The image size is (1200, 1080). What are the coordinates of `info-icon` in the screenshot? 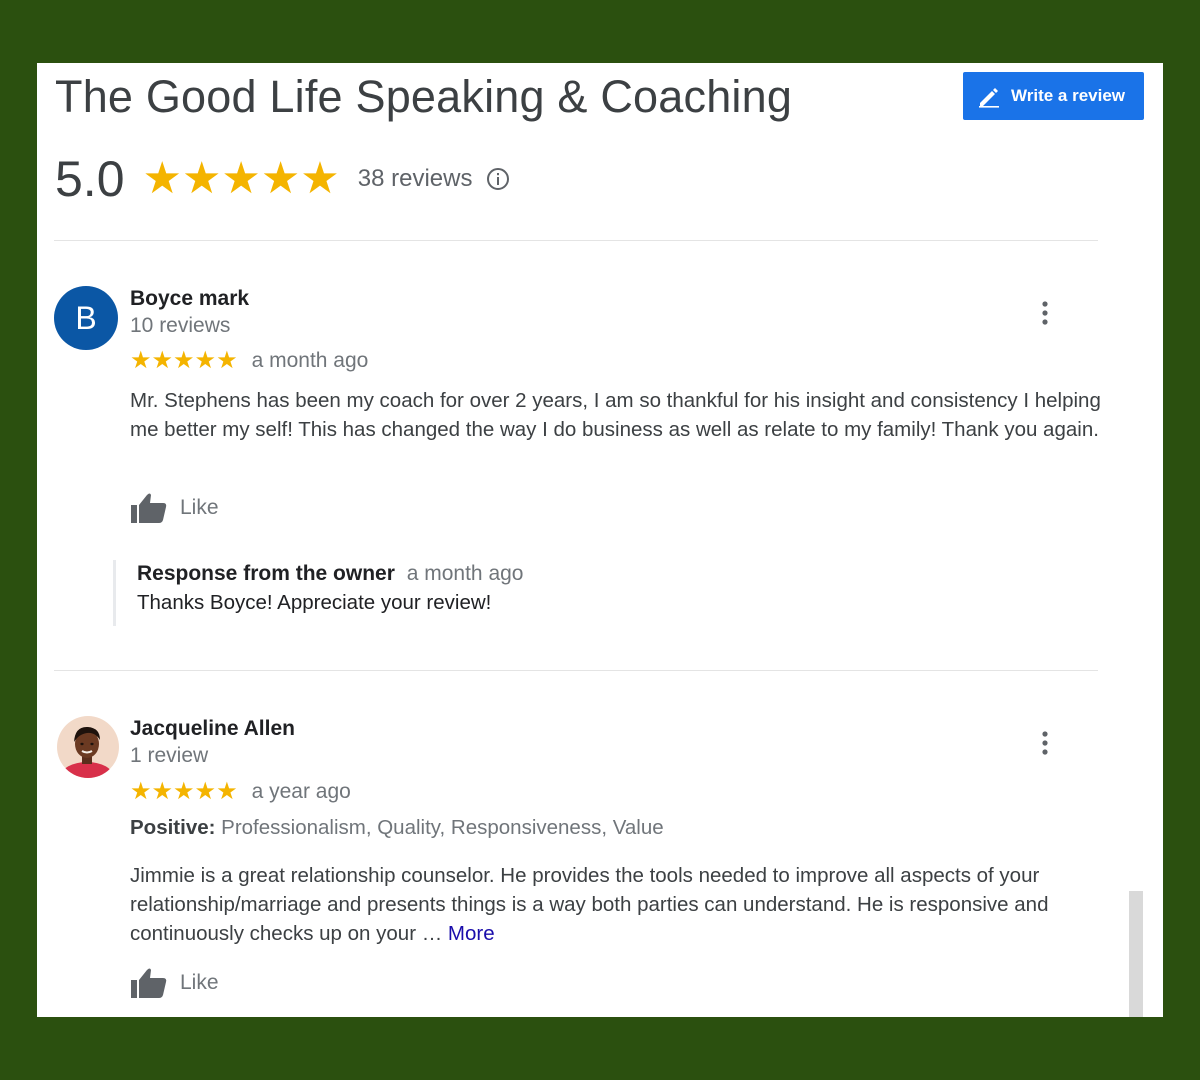 It's located at (498, 179).